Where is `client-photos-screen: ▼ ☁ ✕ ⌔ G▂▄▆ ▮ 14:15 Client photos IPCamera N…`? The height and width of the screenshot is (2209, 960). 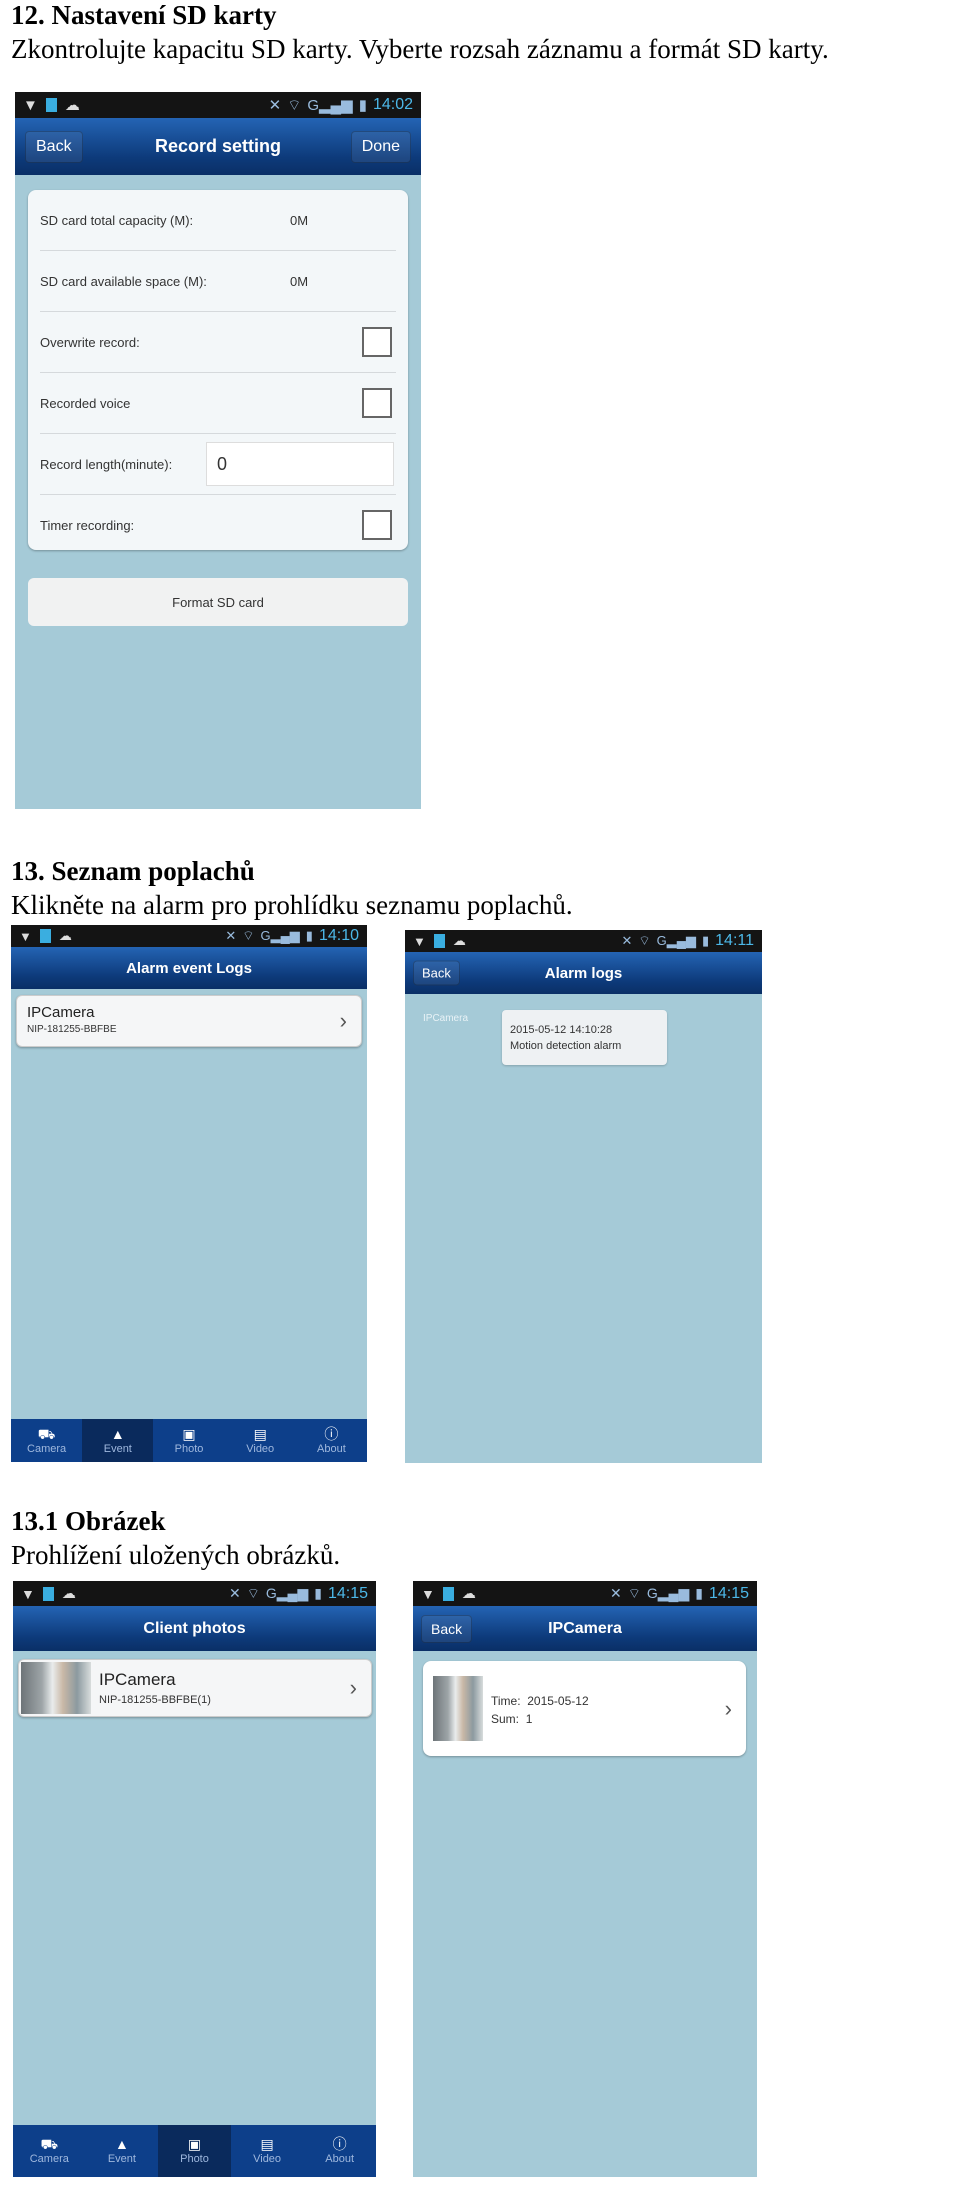
client-photos-screen: ▼ ☁ ✕ ⌔ G▂▄▆ ▮ 14:15 Client photos IPCamera N… is located at coordinates (194, 1879).